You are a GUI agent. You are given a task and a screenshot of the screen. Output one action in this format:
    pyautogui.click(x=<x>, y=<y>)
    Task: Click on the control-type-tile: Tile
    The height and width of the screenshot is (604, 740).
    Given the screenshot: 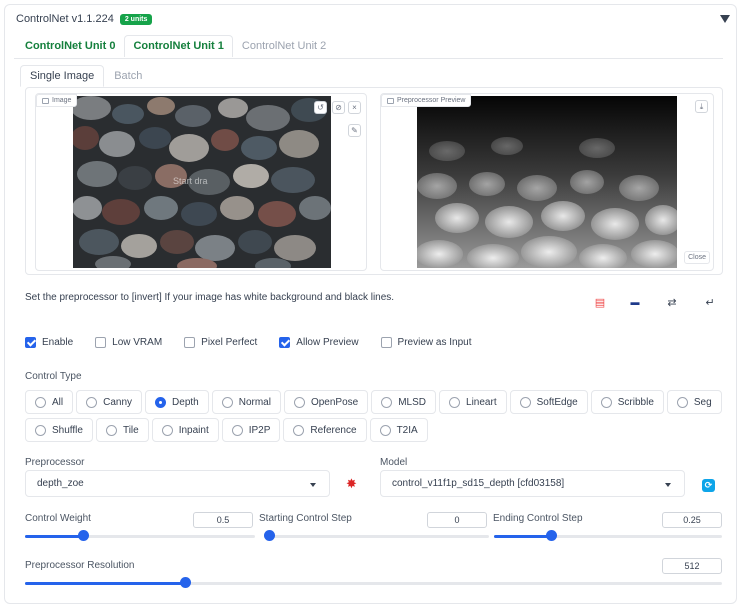 What is the action you would take?
    pyautogui.click(x=122, y=430)
    